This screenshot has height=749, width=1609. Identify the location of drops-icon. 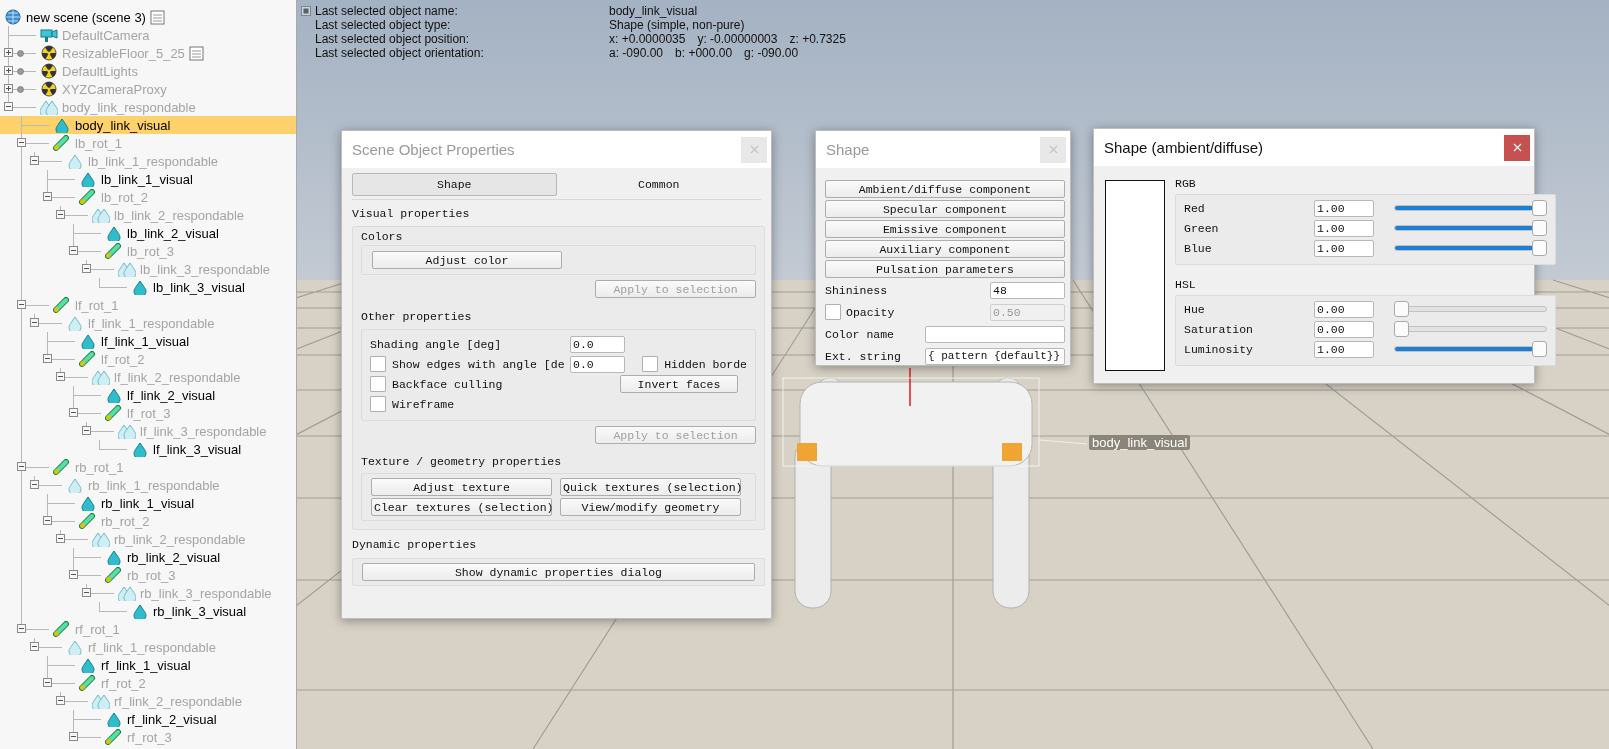
(101, 539).